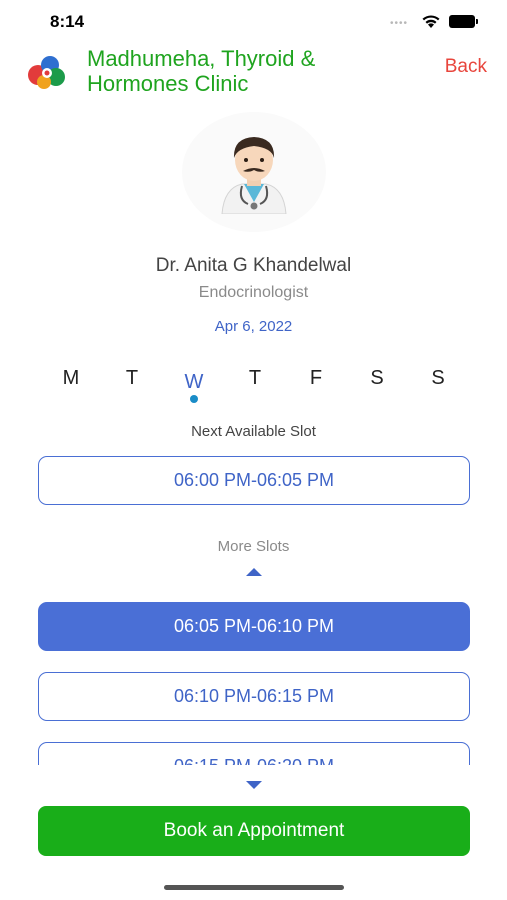  What do you see at coordinates (253, 265) in the screenshot?
I see `doctor-name: Dr. Anita G Khandelwal` at bounding box center [253, 265].